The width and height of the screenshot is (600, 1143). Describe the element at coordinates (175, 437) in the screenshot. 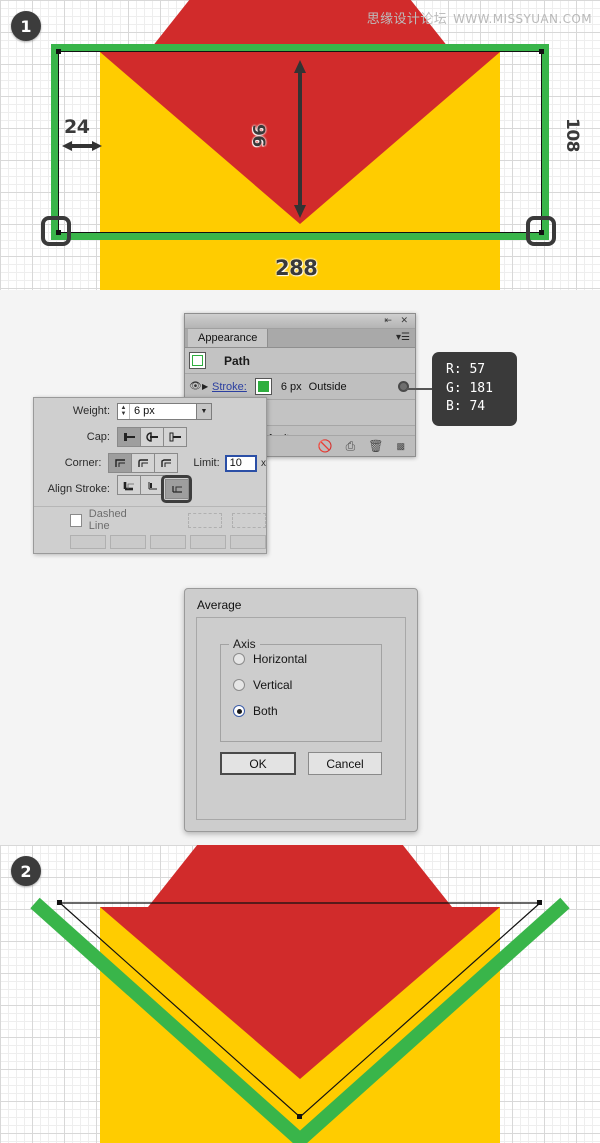

I see `projecting-cap-icon` at that location.